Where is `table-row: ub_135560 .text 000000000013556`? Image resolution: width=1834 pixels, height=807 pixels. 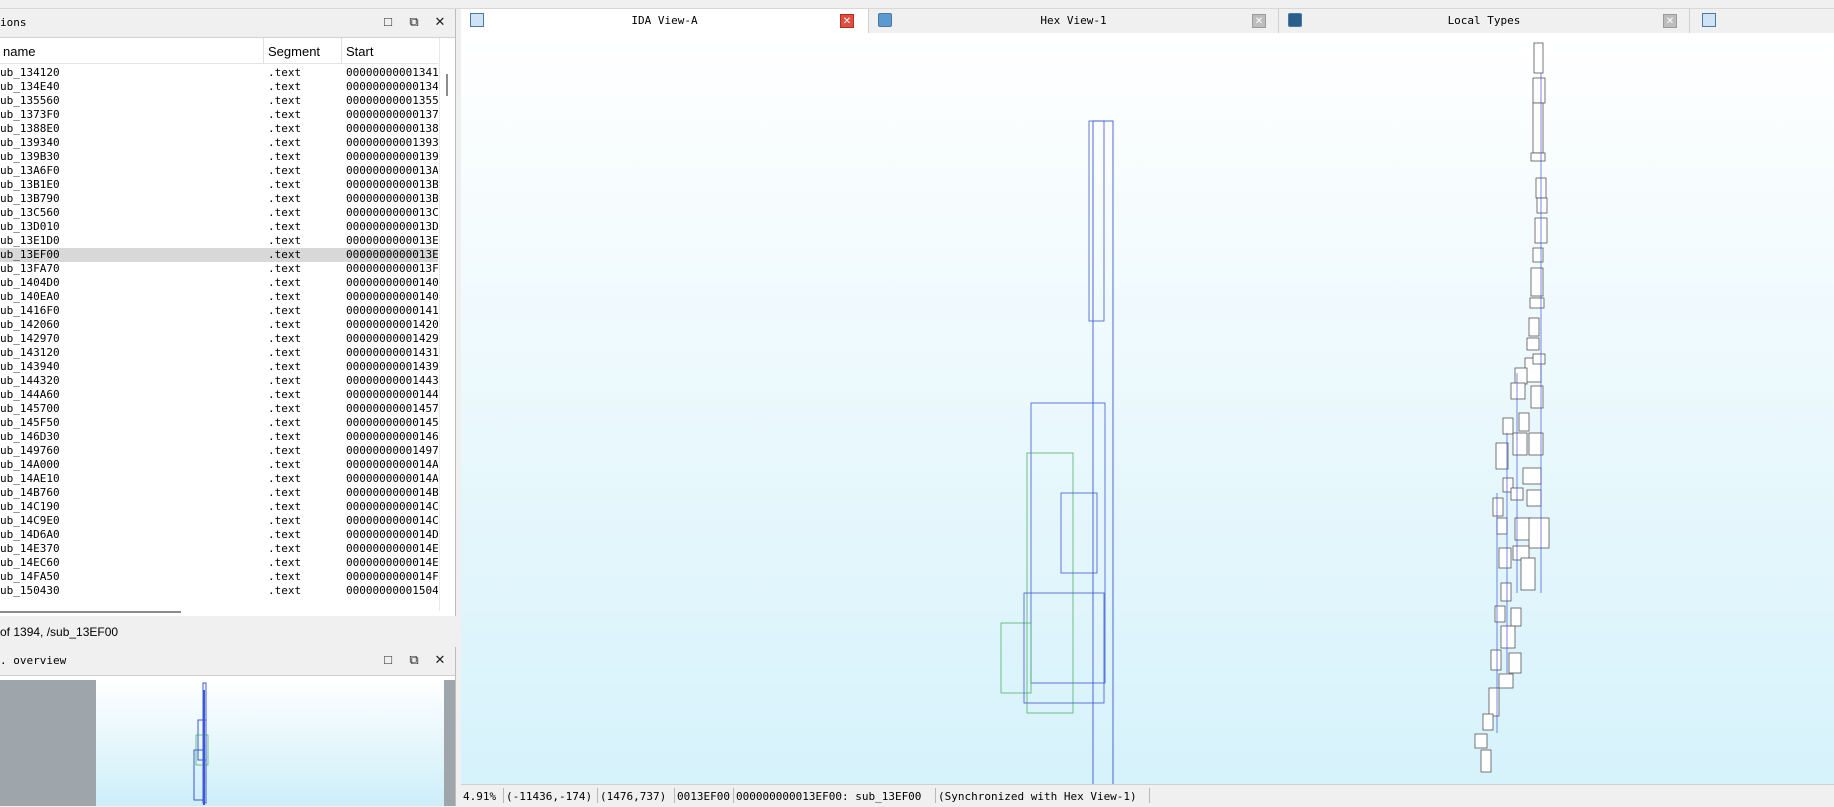 table-row: ub_135560 .text 000000000013556 is located at coordinates (219, 101).